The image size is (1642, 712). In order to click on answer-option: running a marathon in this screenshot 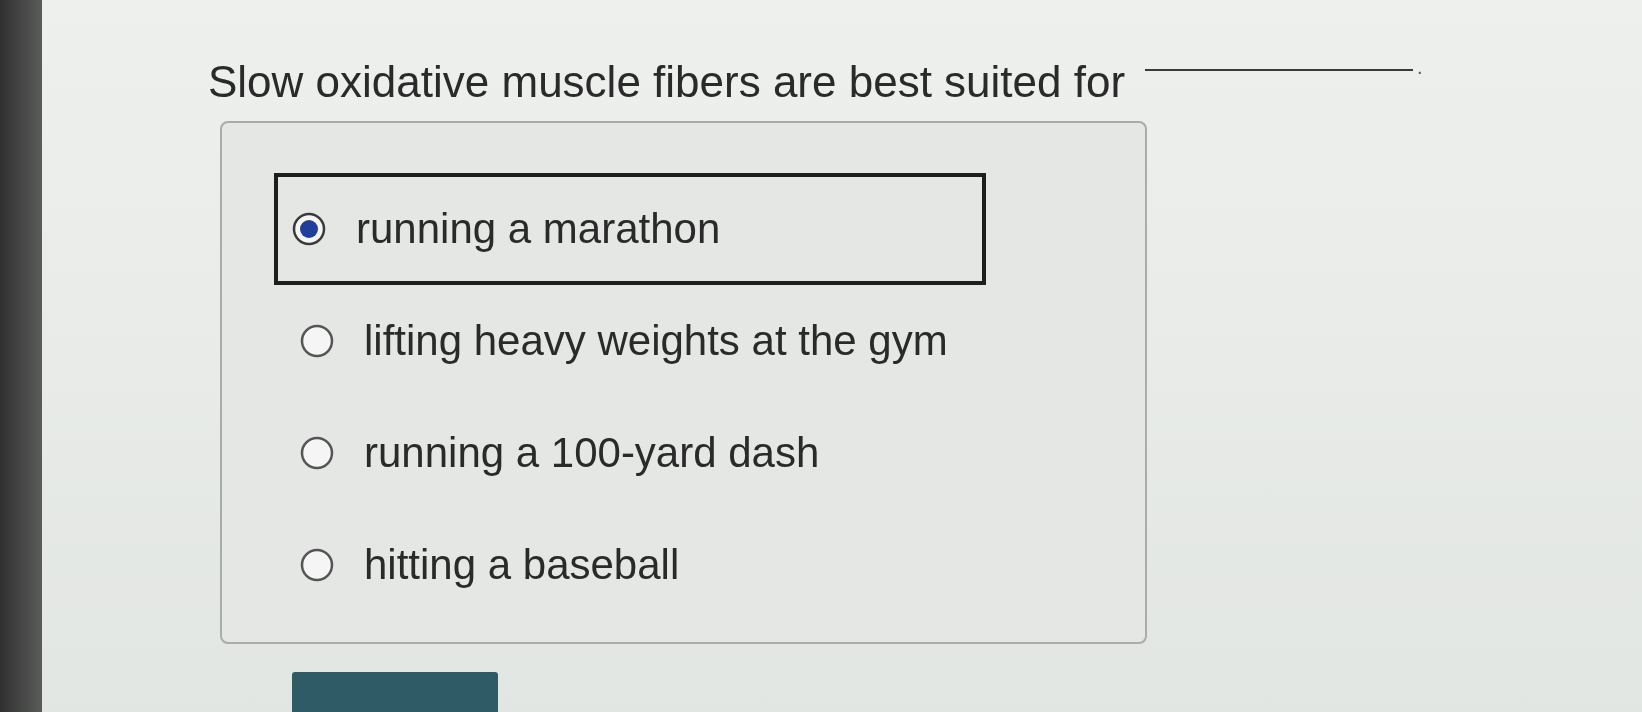, I will do `click(630, 229)`.